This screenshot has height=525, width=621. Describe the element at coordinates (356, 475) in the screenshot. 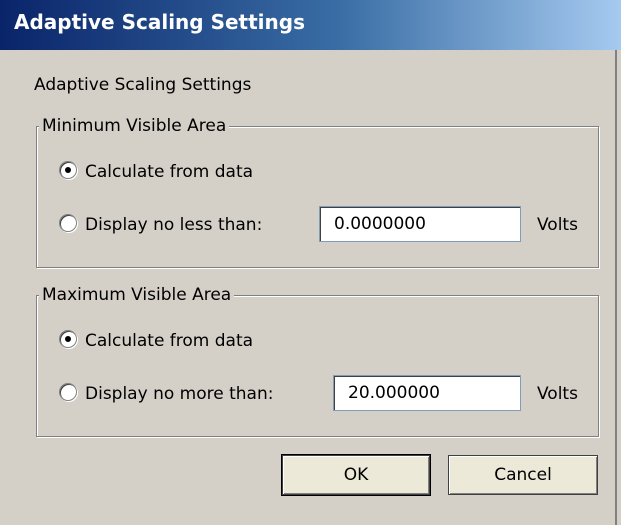

I see `ok-button: OK` at that location.